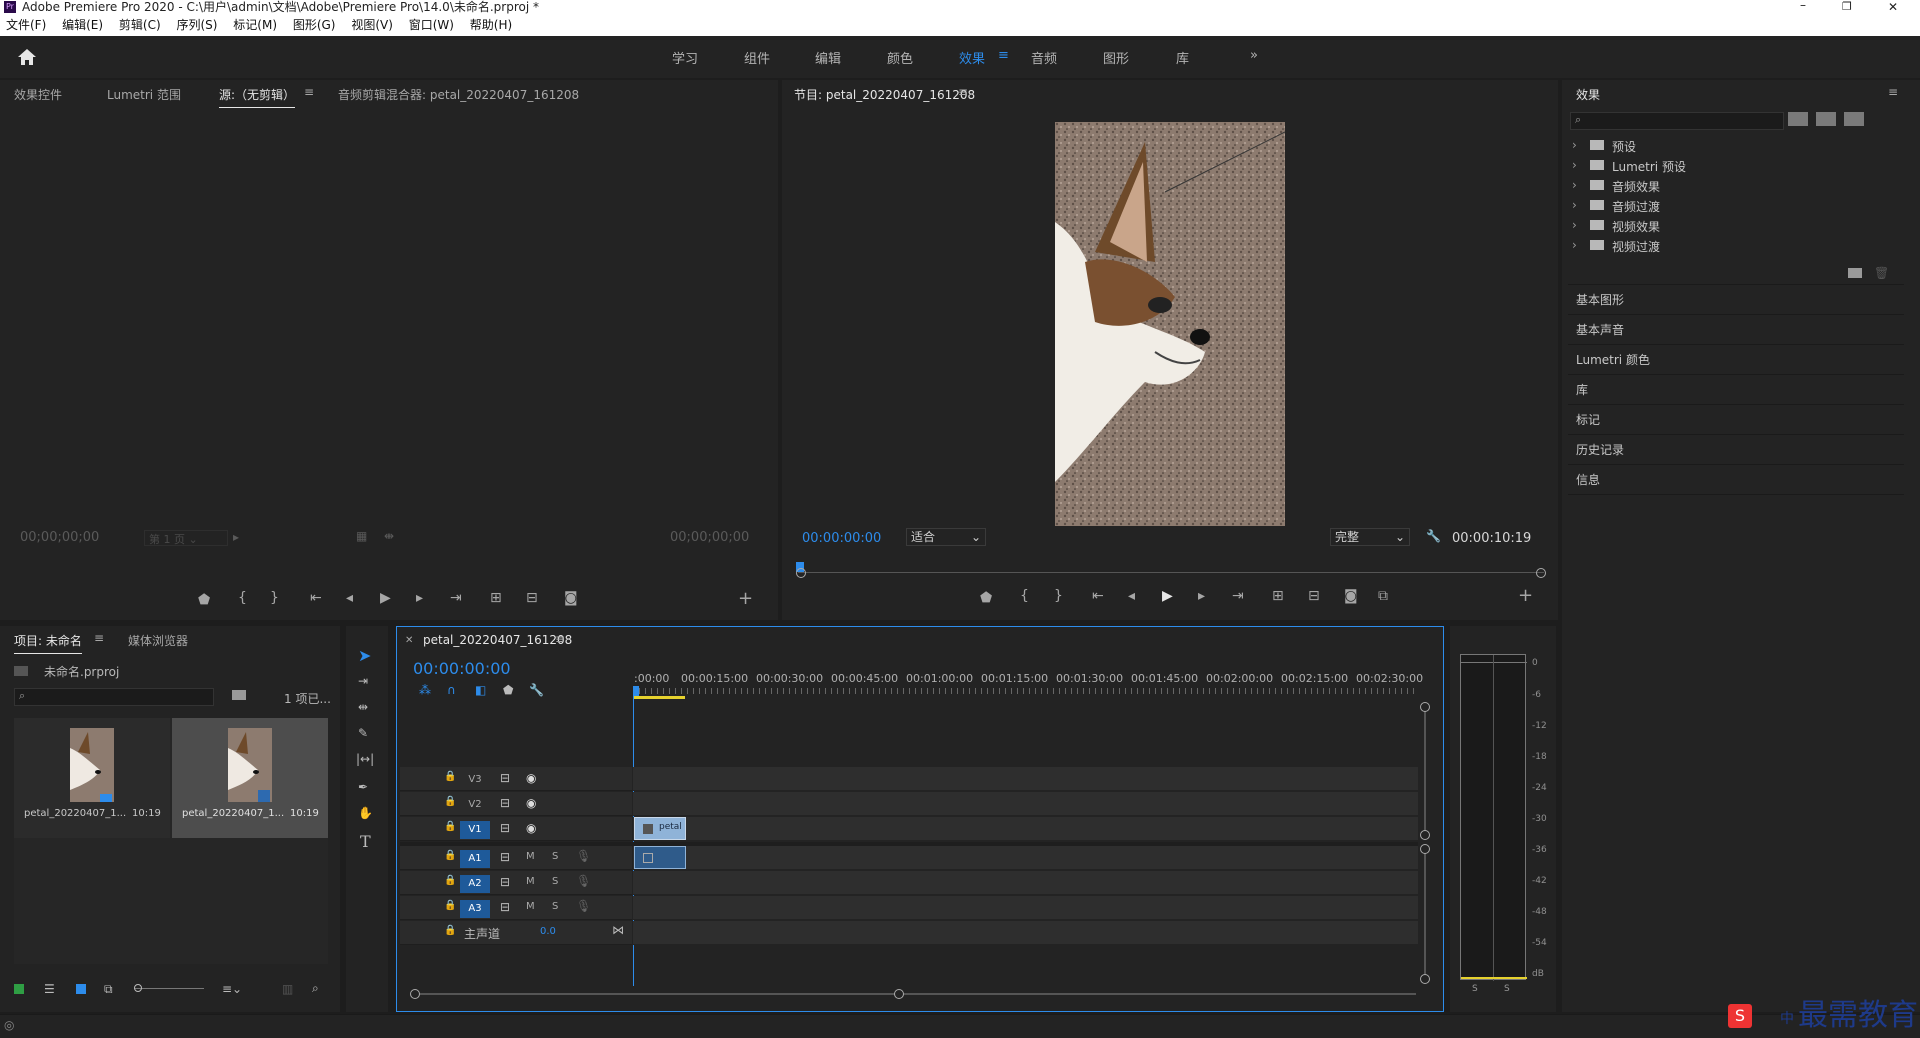 The width and height of the screenshot is (1920, 1038). Describe the element at coordinates (81, 989) in the screenshot. I see `icon-view-icon` at that location.